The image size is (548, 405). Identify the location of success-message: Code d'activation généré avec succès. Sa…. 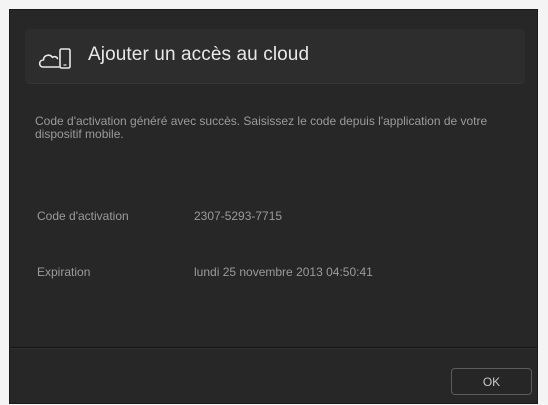
(261, 127).